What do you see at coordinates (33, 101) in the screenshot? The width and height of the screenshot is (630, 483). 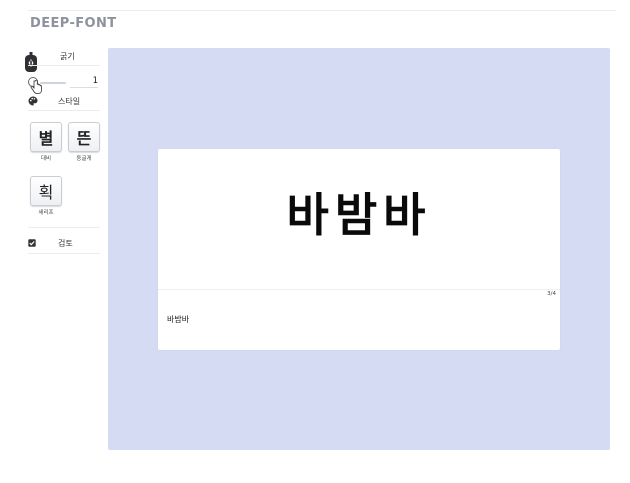 I see `palette-icon` at bounding box center [33, 101].